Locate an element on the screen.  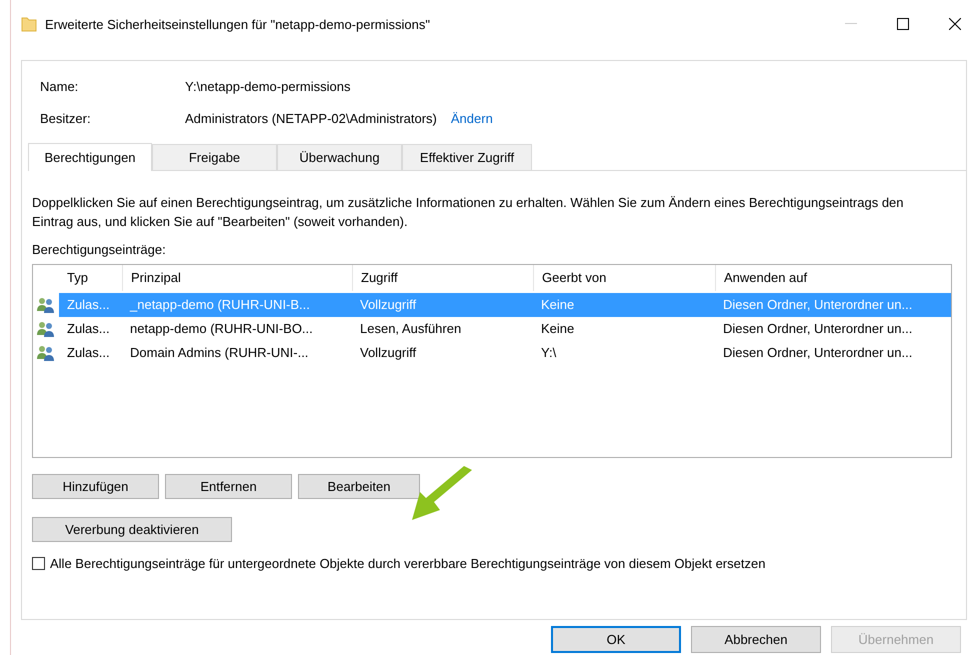
column-header: Anwenden auf is located at coordinates (833, 278).